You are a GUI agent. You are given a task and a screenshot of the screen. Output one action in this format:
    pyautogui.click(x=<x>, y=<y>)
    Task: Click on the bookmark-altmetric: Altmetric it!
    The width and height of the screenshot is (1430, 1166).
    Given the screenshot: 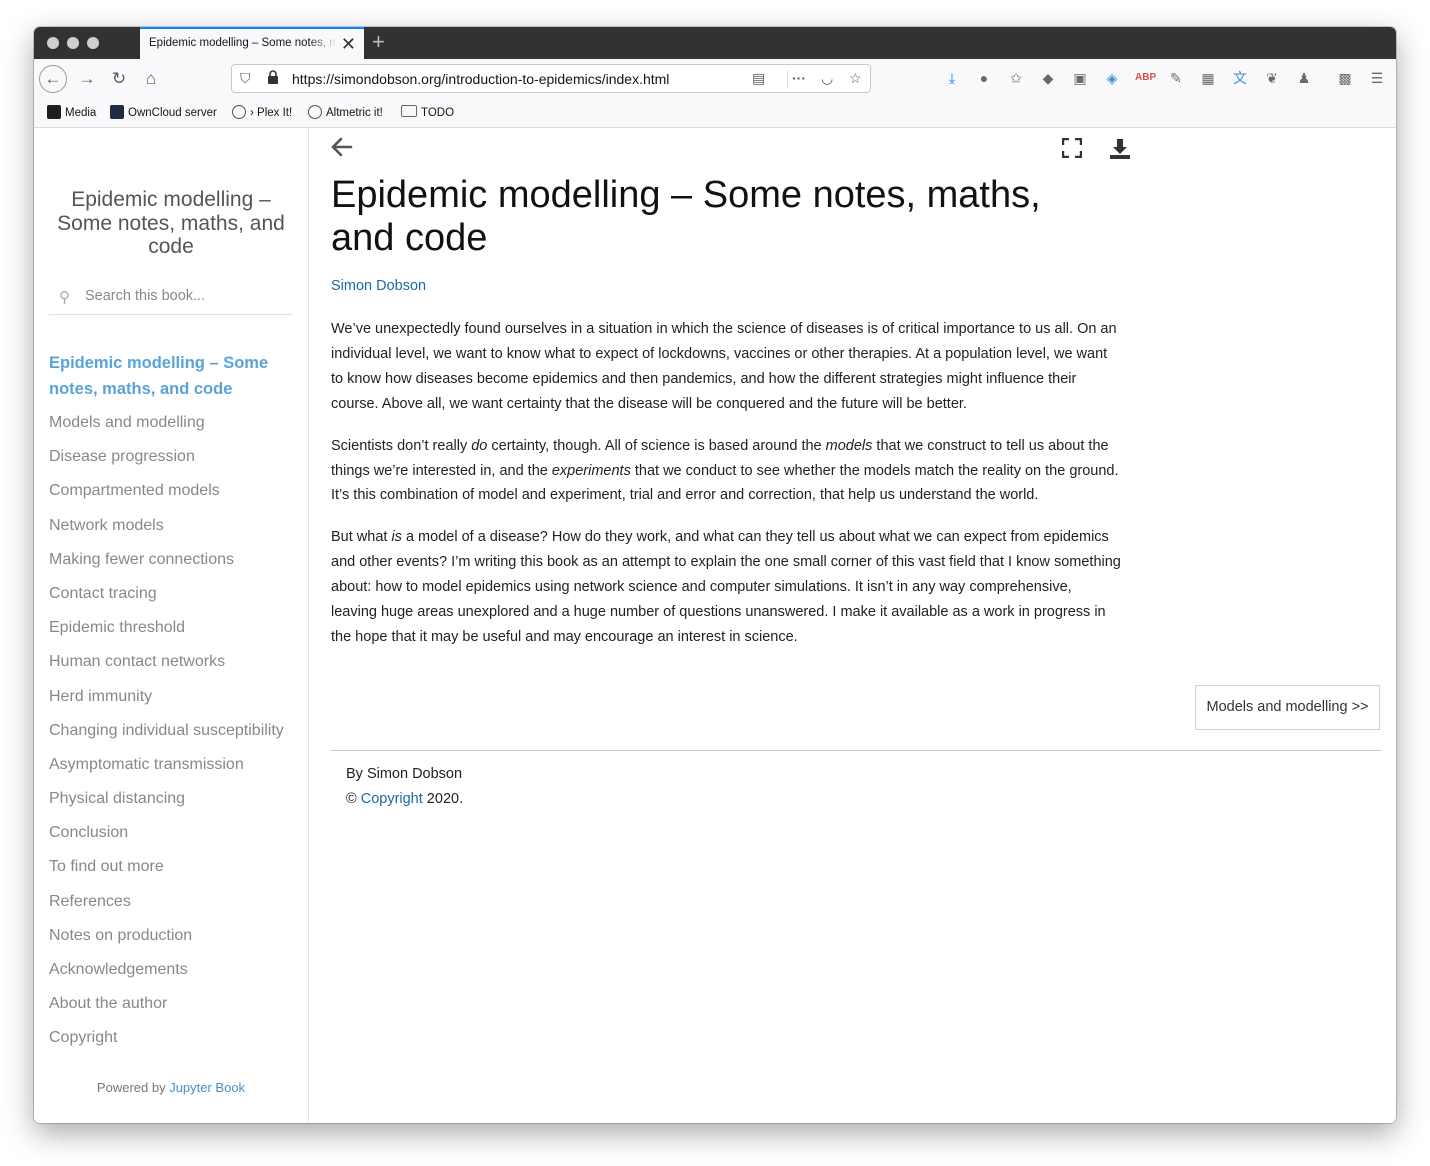 What is the action you would take?
    pyautogui.click(x=345, y=112)
    